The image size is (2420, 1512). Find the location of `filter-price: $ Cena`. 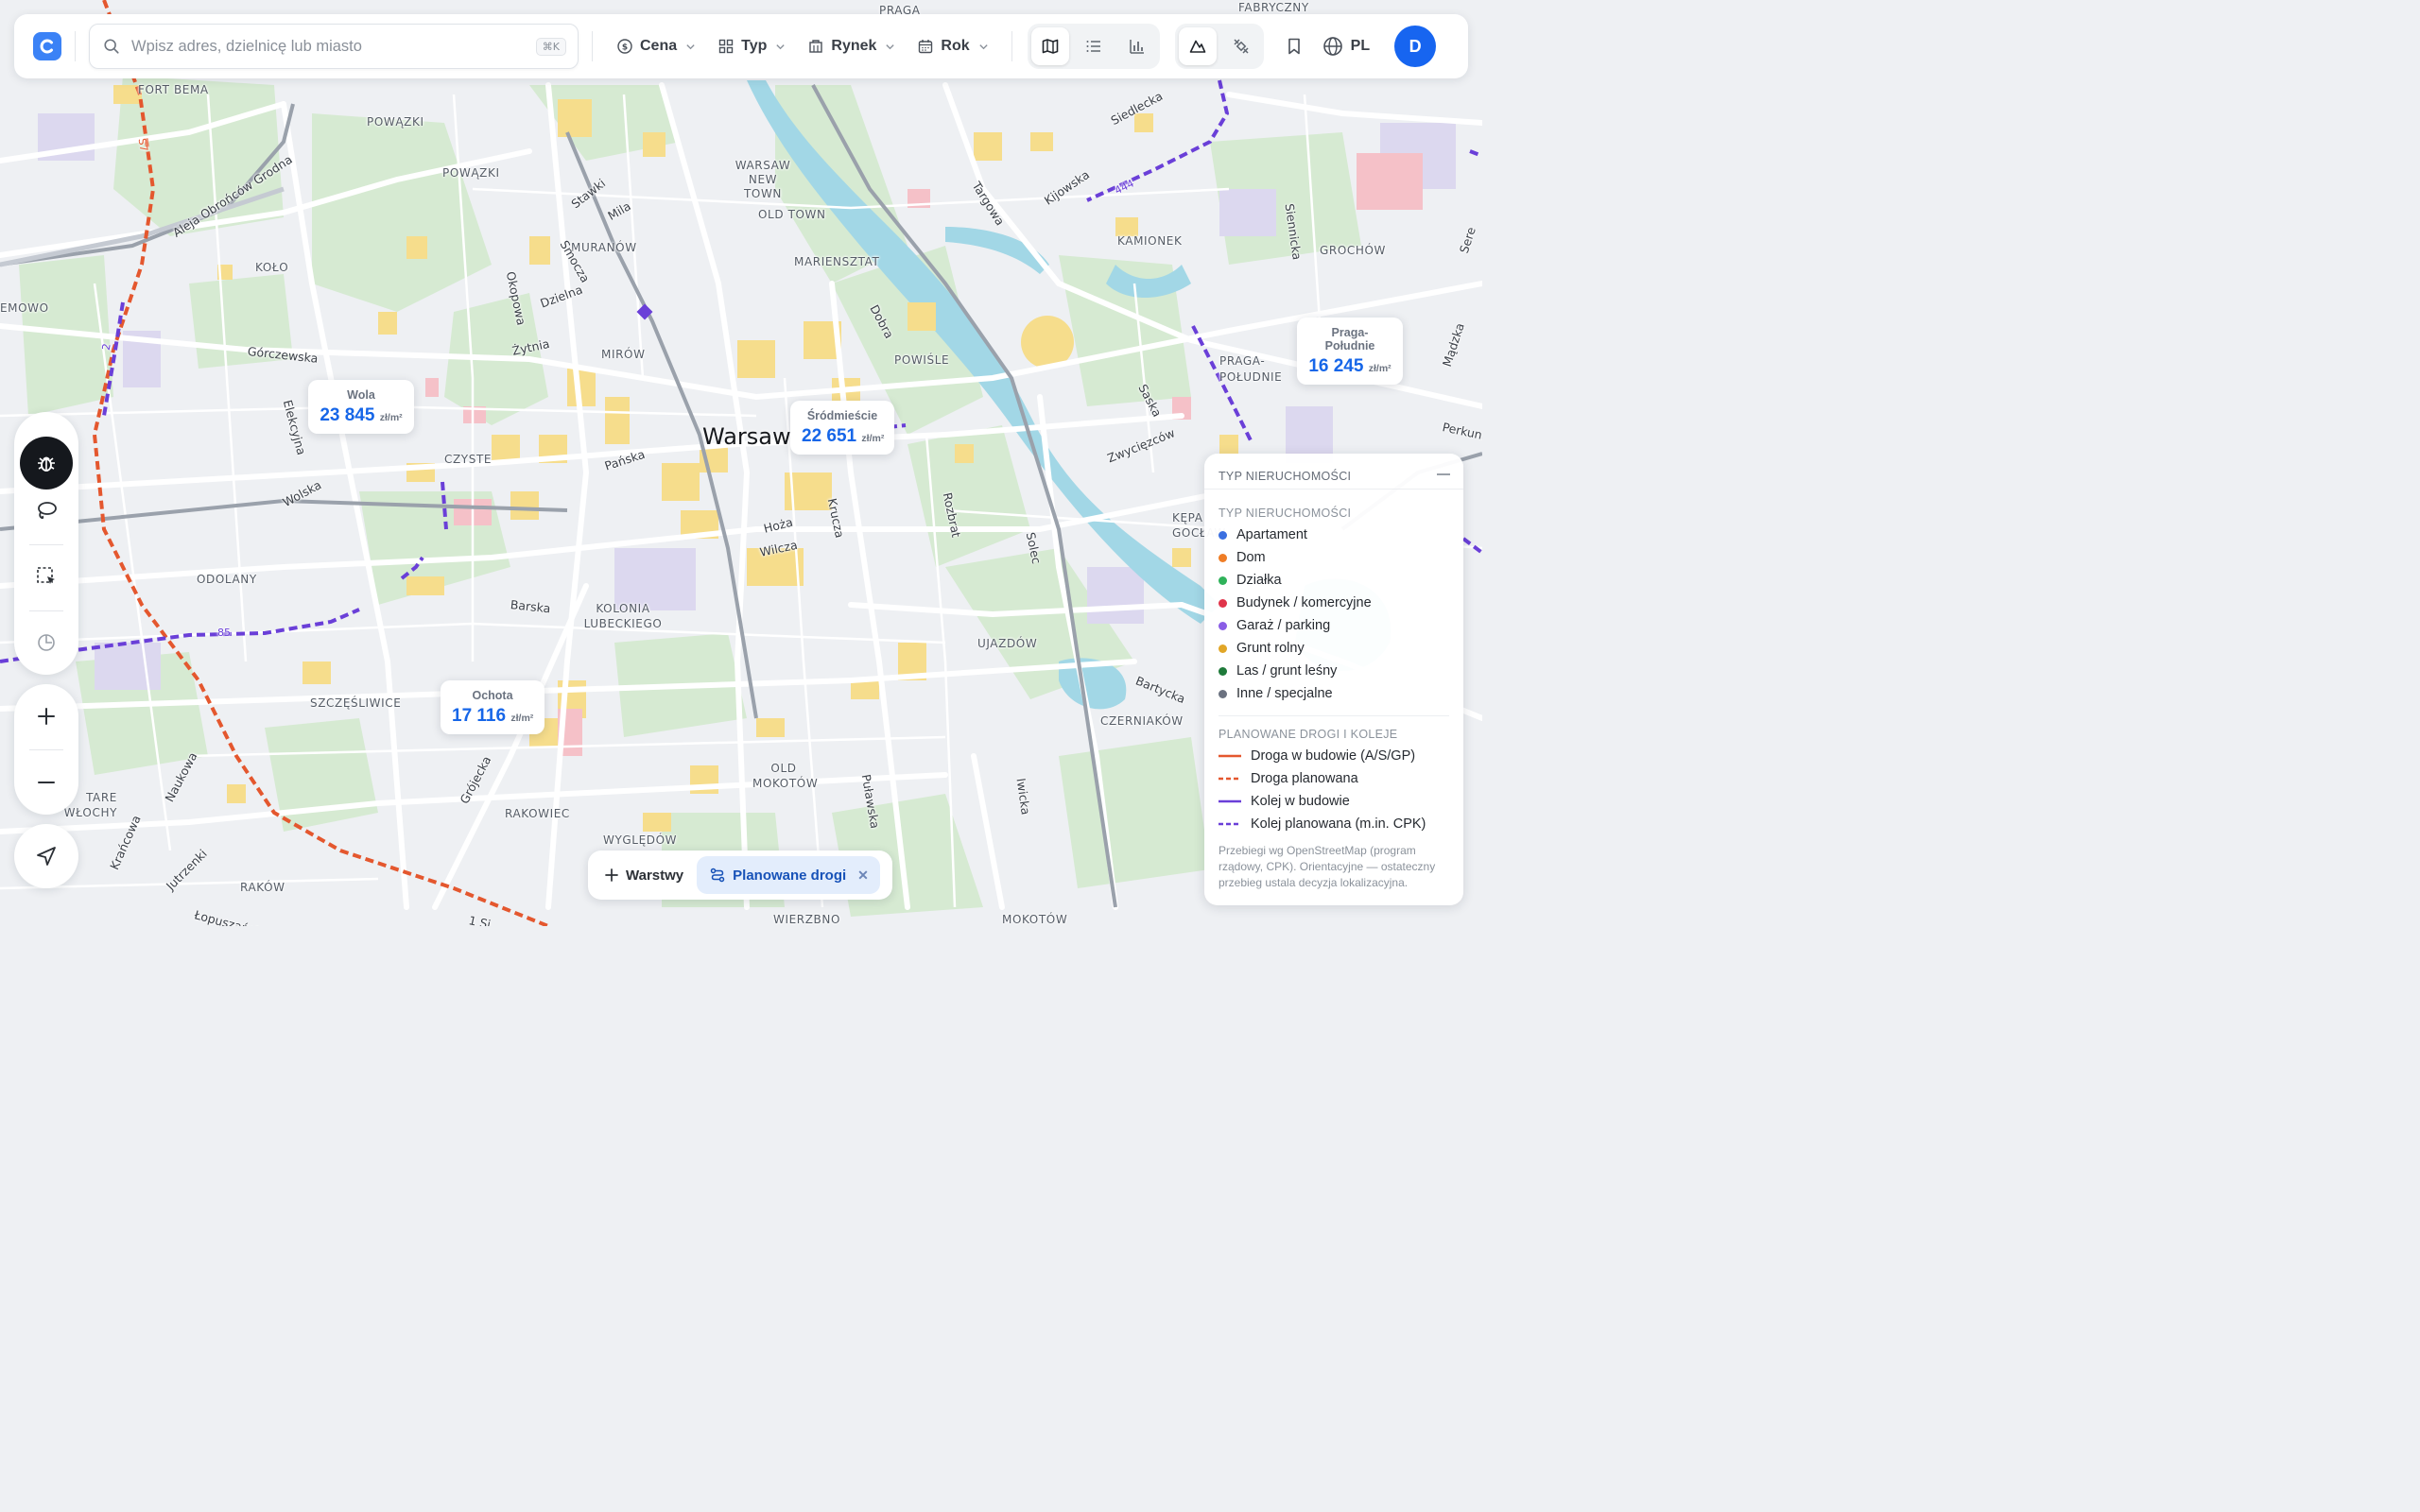

filter-price: $ Cena is located at coordinates (656, 46).